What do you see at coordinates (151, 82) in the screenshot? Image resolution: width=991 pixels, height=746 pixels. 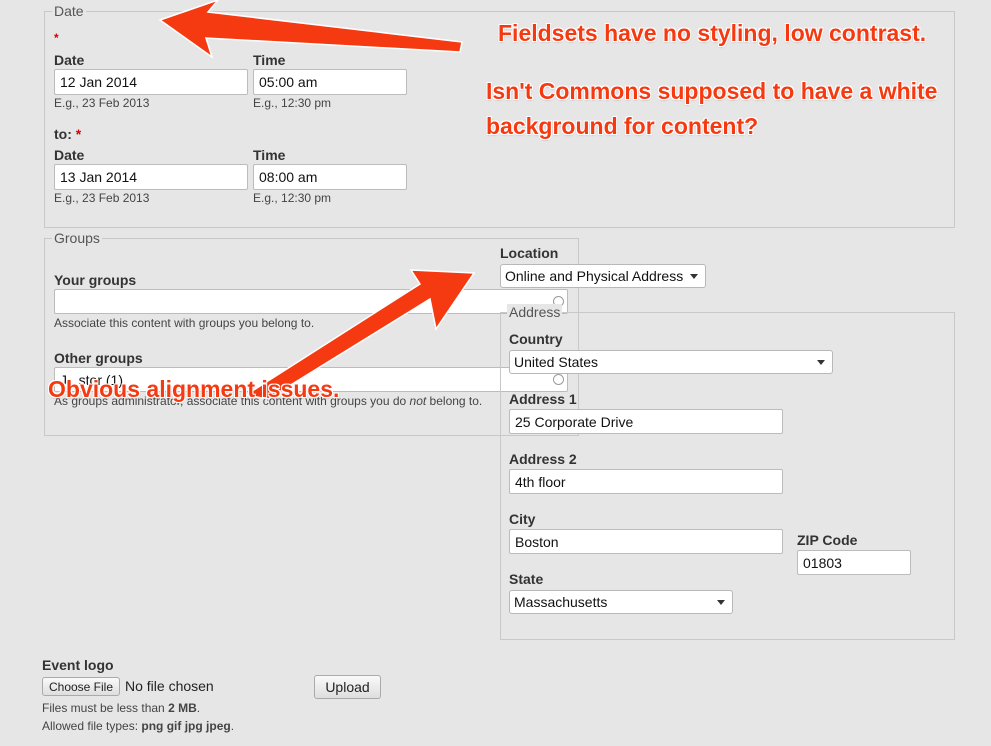 I see `start-date-input` at bounding box center [151, 82].